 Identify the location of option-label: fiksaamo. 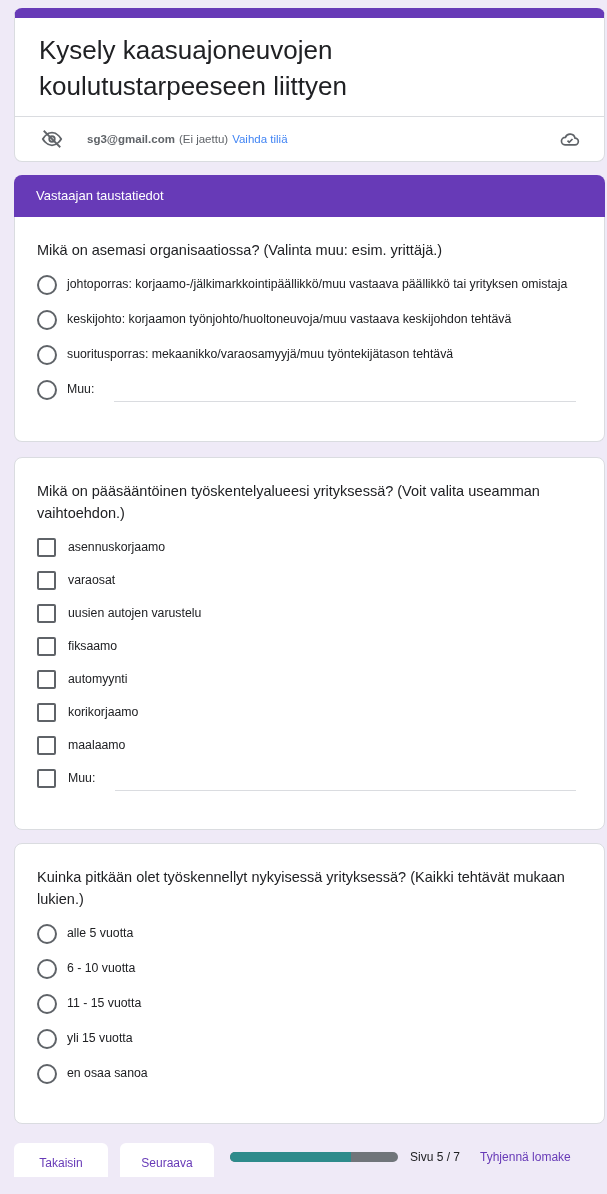
(93, 646).